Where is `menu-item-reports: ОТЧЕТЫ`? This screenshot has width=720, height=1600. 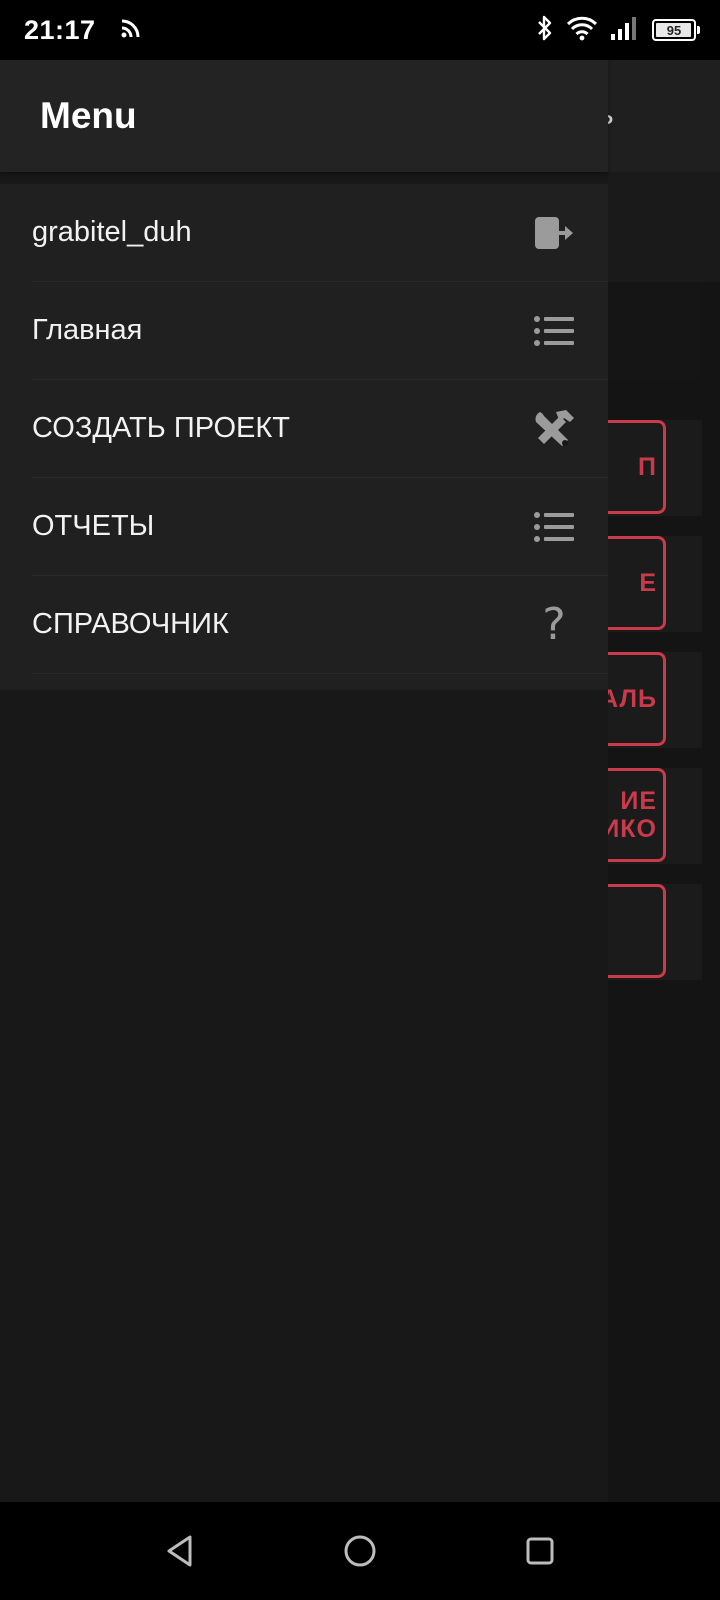
menu-item-reports: ОТЧЕТЫ is located at coordinates (320, 527).